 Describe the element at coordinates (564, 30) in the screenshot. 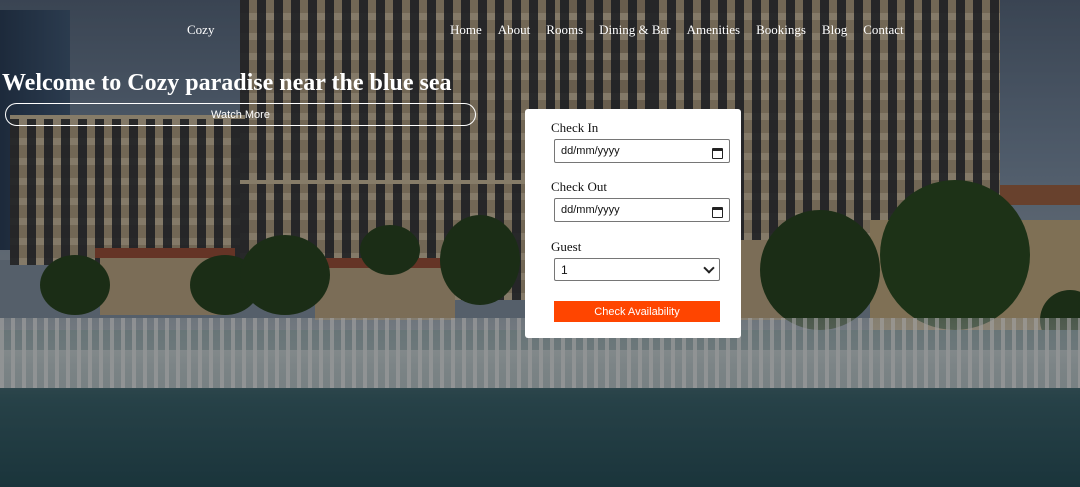

I see `nav-rooms: Rooms` at that location.